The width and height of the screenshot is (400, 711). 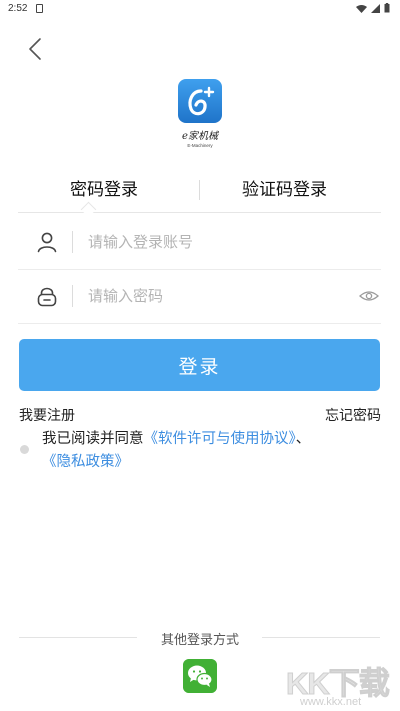 I want to click on account-field, so click(x=199, y=242).